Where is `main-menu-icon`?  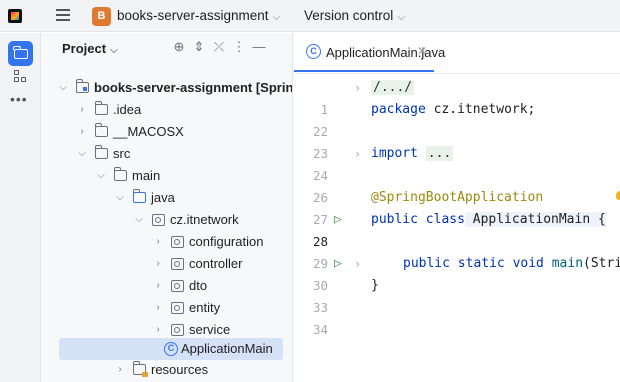
main-menu-icon is located at coordinates (63, 15).